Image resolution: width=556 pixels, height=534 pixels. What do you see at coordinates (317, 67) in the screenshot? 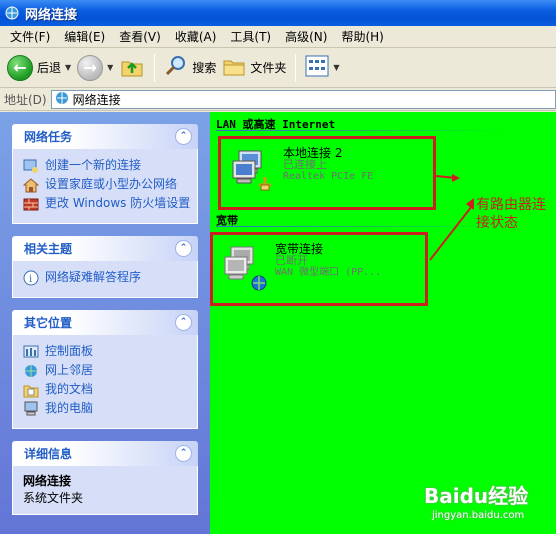
I see `views-grid-icon` at bounding box center [317, 67].